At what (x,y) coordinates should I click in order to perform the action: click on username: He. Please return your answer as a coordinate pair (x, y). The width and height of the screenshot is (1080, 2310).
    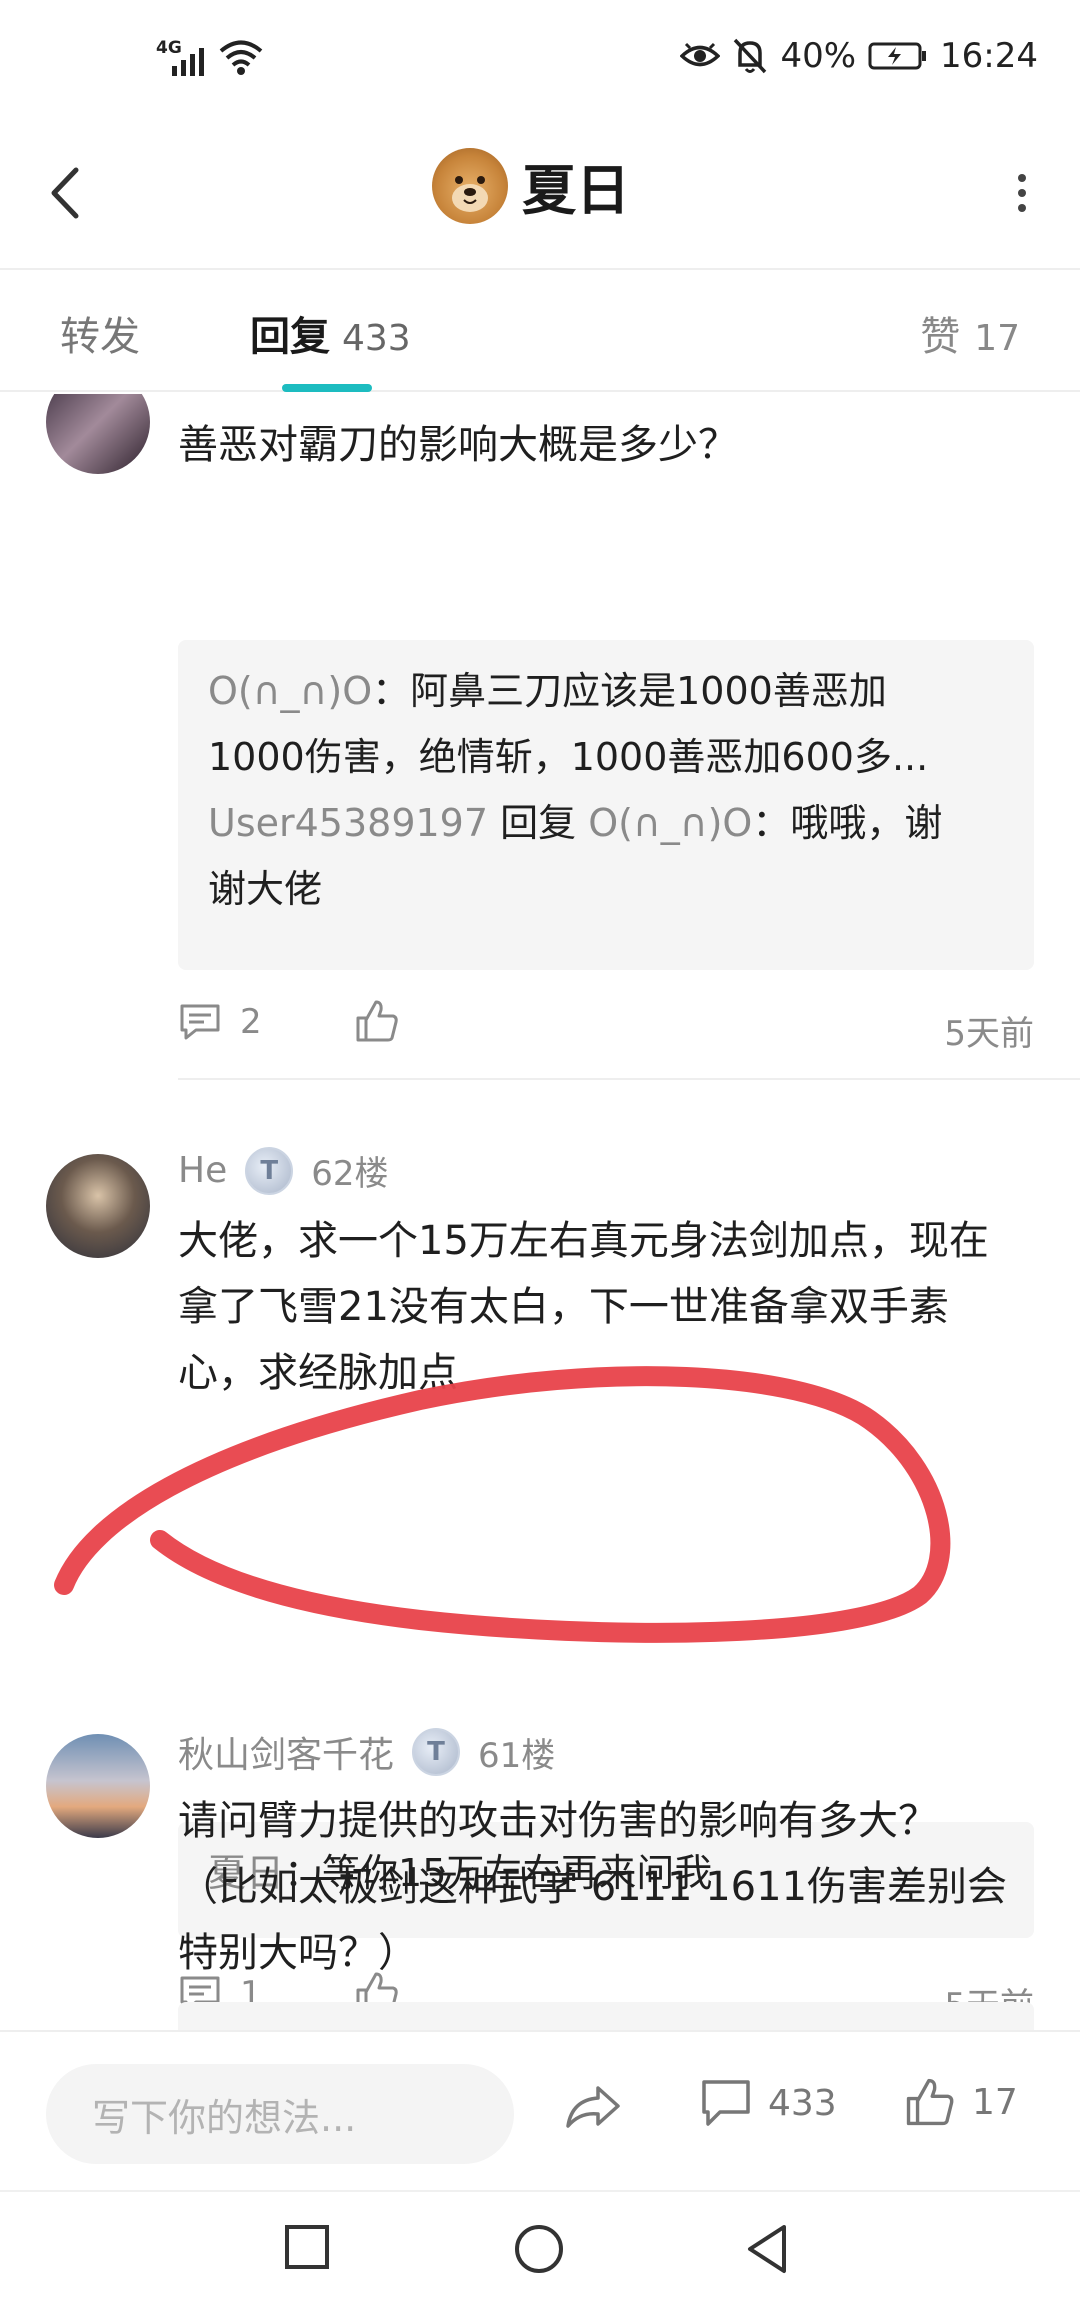
    Looking at the image, I should click on (202, 1170).